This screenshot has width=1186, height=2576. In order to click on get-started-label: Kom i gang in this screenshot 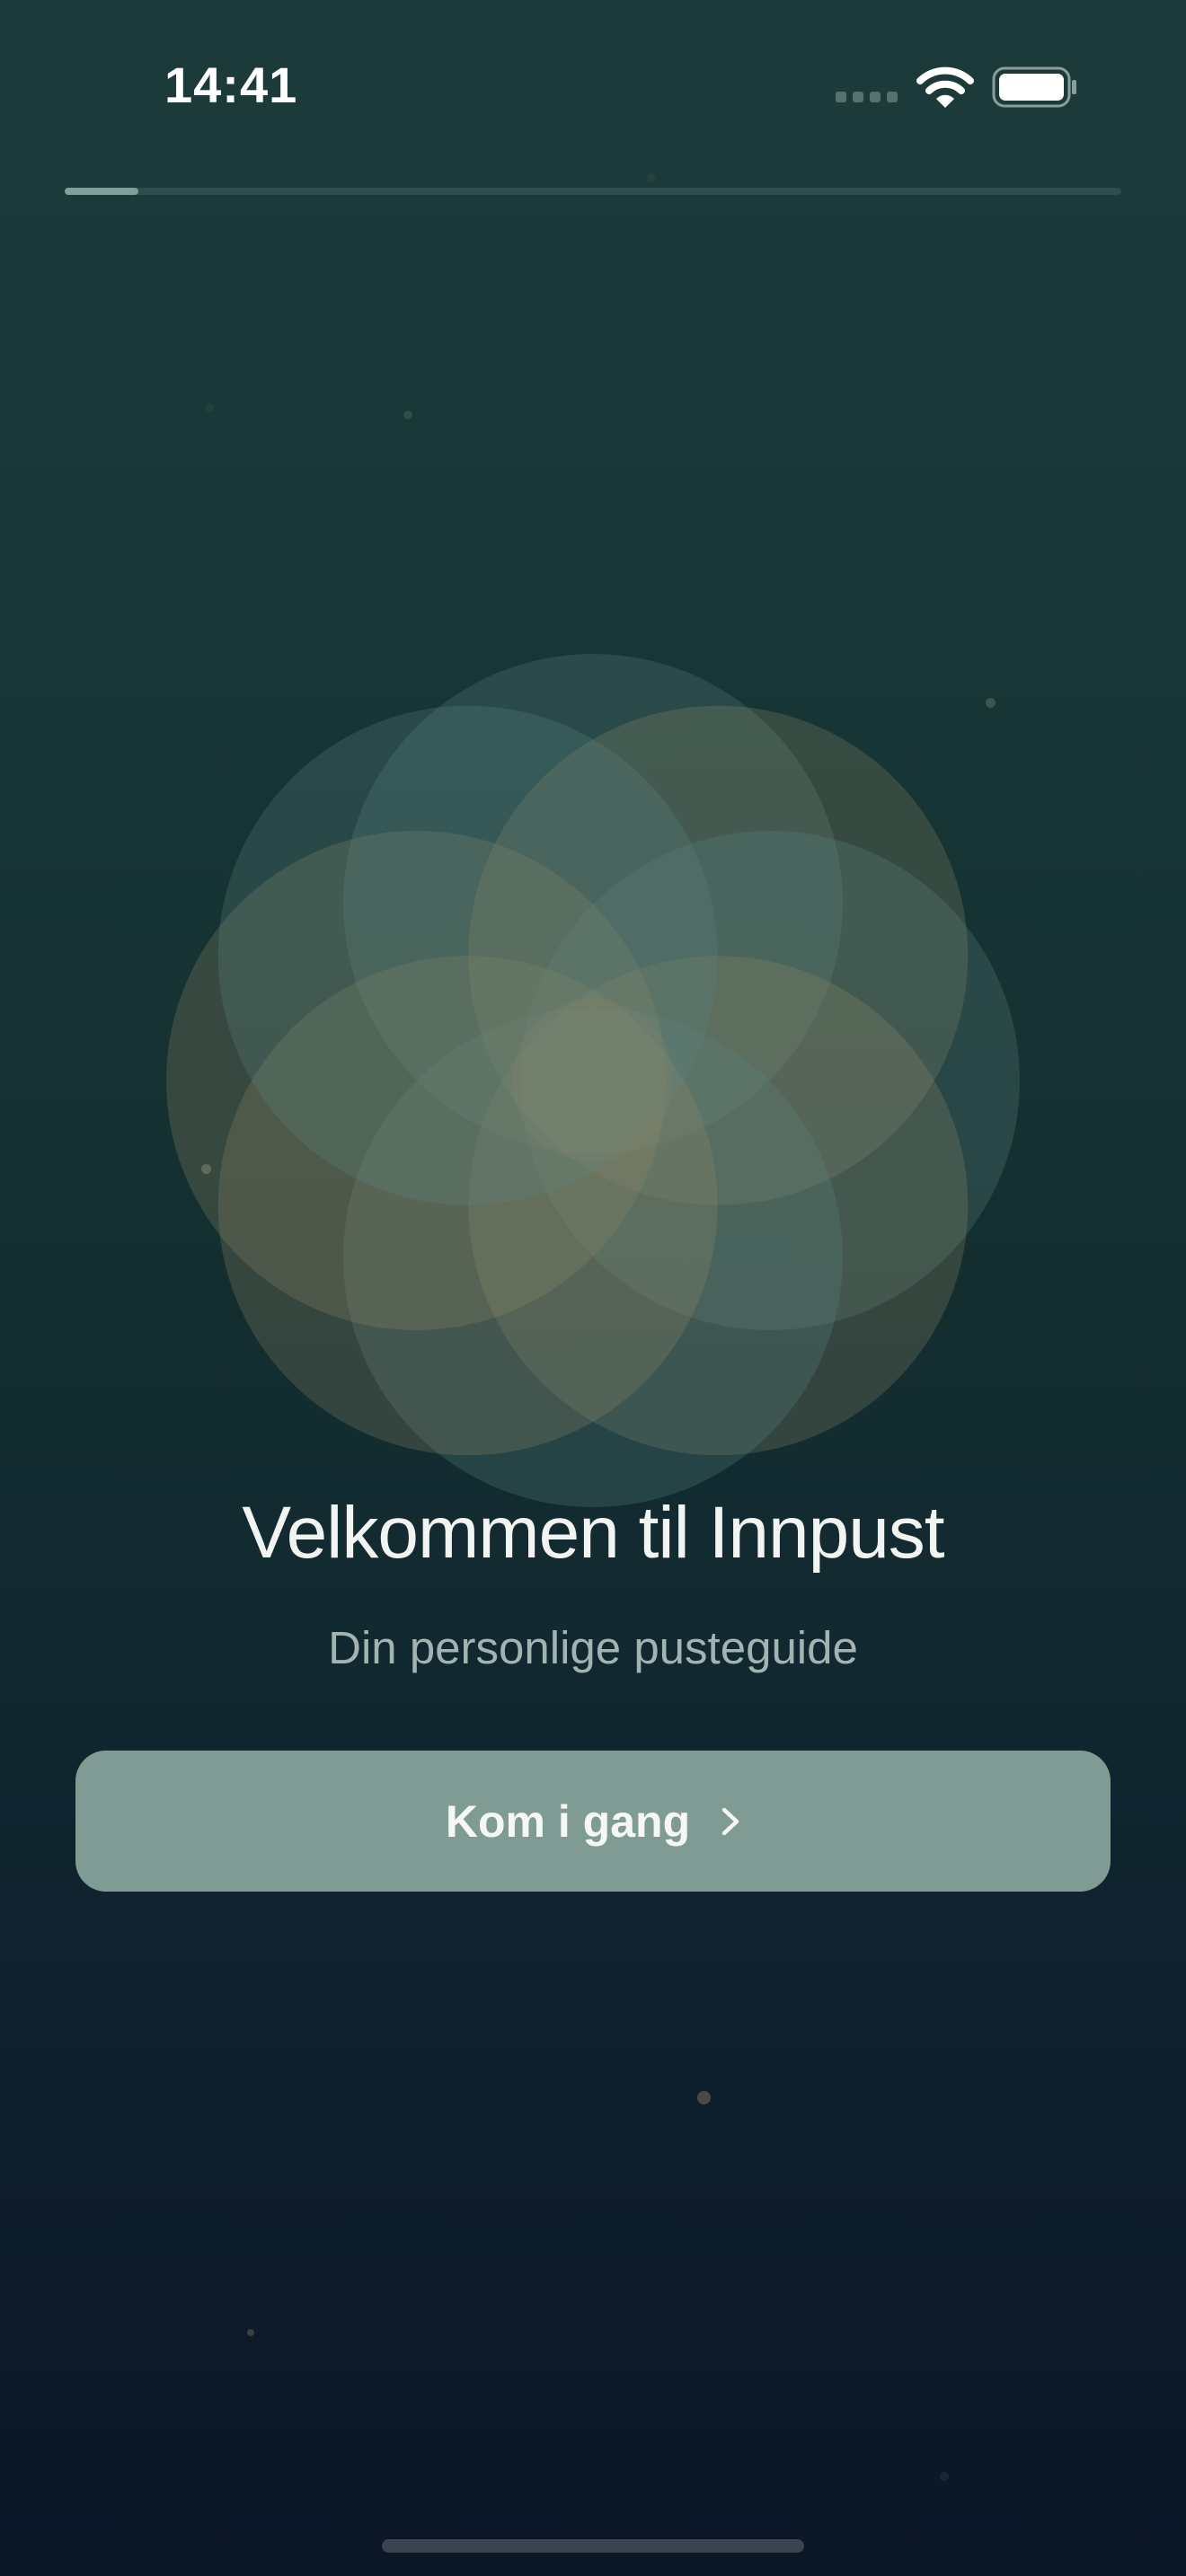, I will do `click(568, 1821)`.